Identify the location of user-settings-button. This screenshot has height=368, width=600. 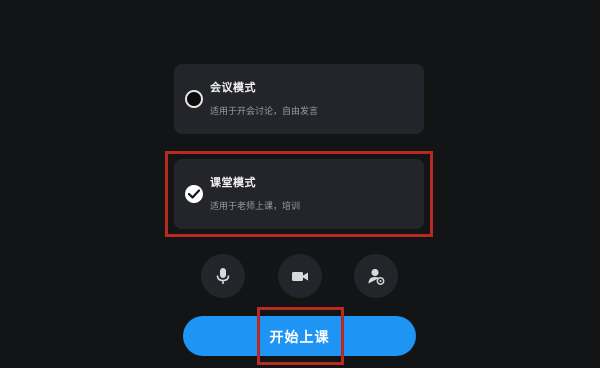
(376, 276).